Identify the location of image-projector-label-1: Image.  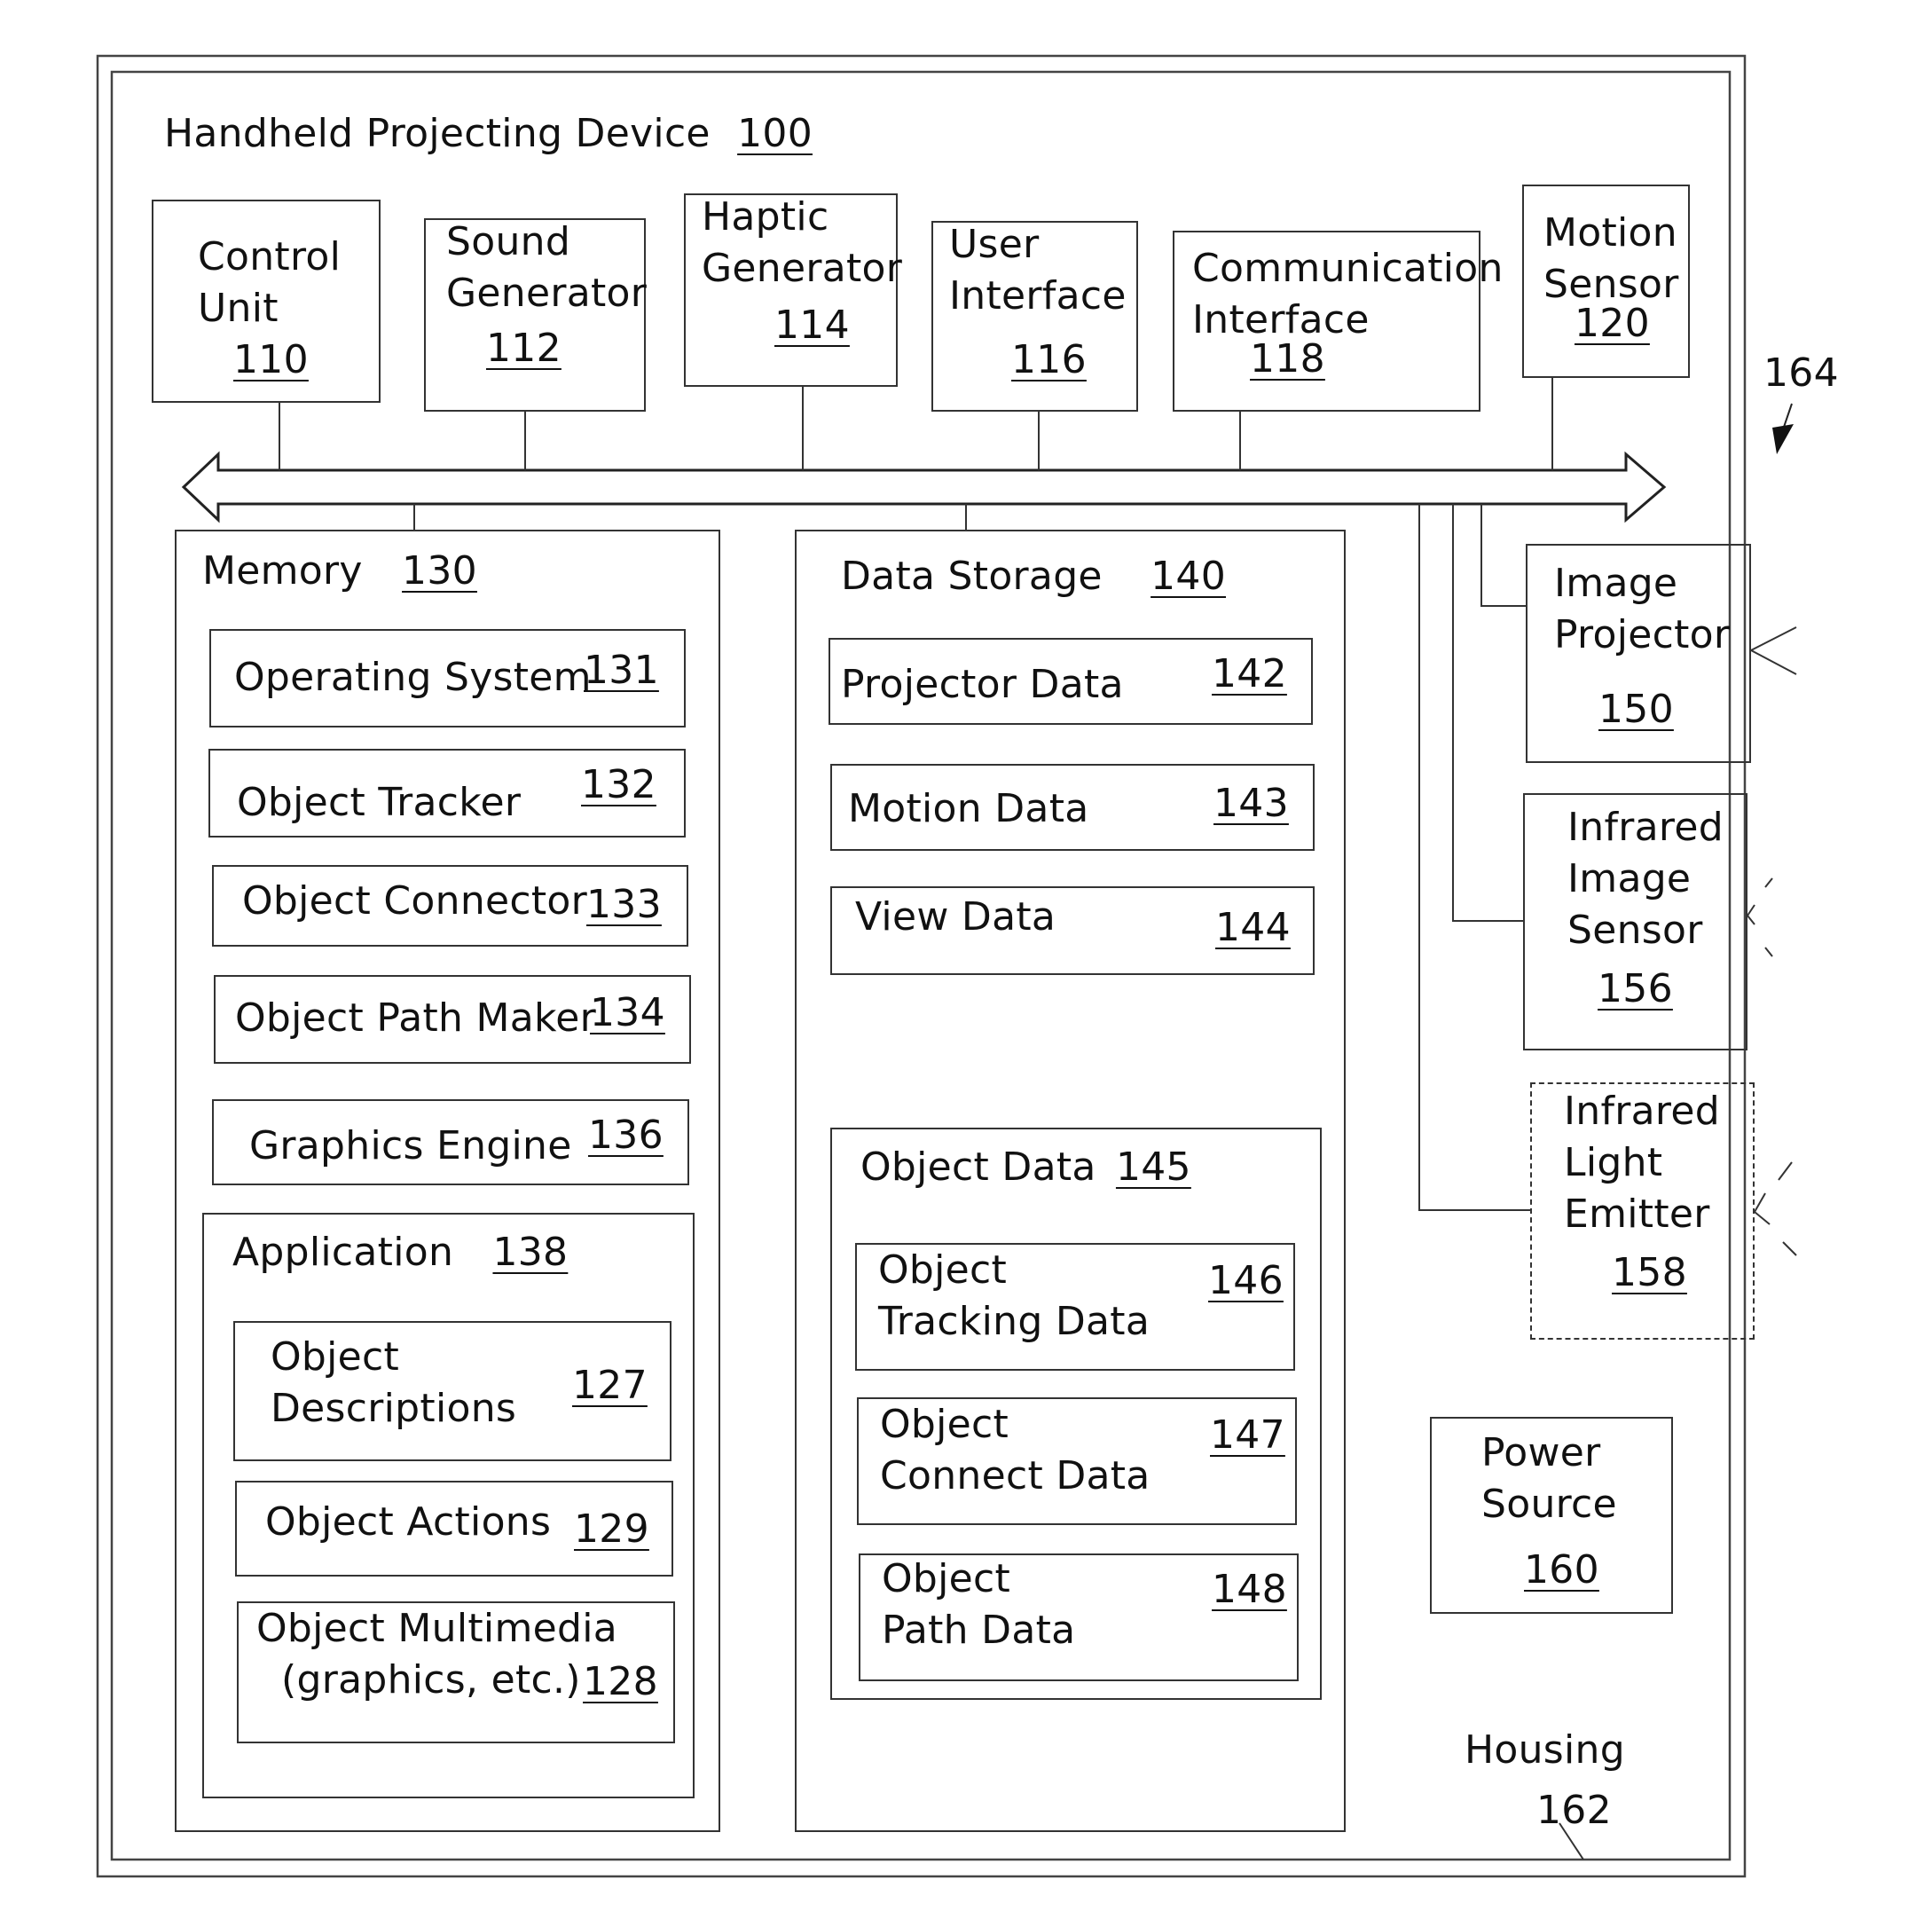
(1616, 583).